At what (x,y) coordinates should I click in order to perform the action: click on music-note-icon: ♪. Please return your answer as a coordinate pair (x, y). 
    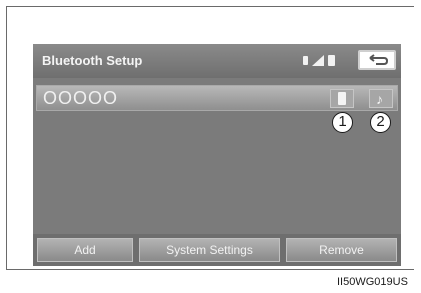
    Looking at the image, I should click on (379, 99).